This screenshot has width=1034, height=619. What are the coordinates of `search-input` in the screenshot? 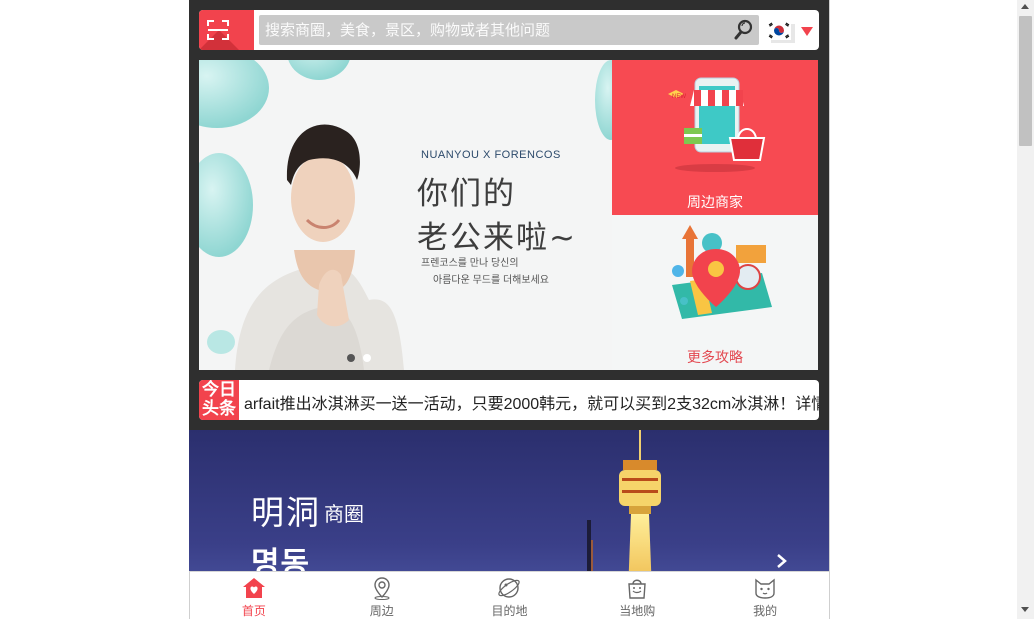 It's located at (509, 30).